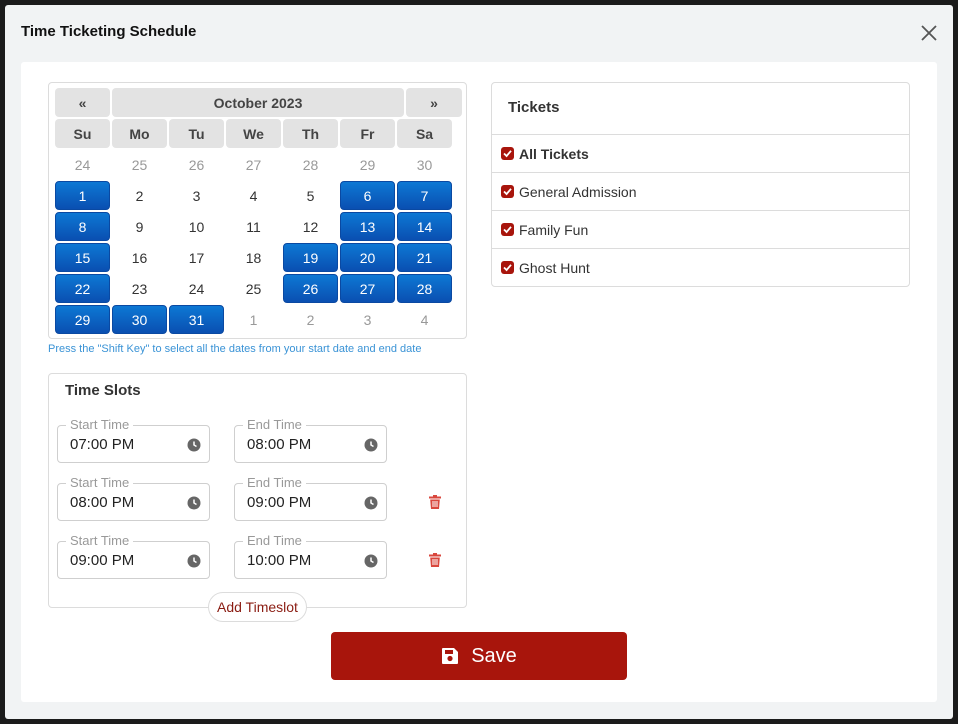 This screenshot has width=958, height=724. Describe the element at coordinates (310, 498) in the screenshot. I see `end-time-field: End Time 09:00 PM` at that location.